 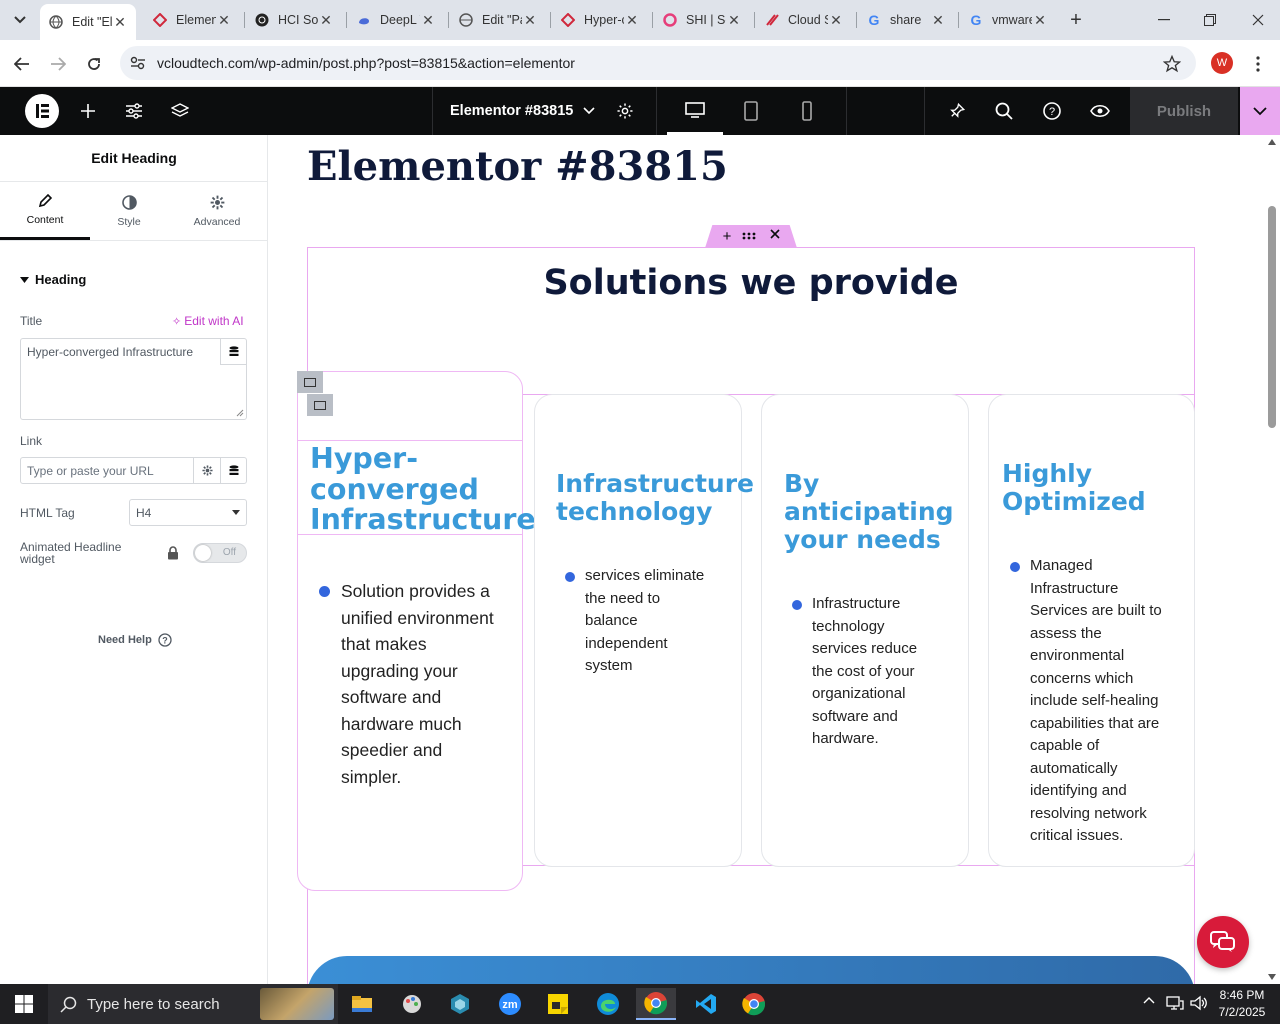 What do you see at coordinates (214, 321) in the screenshot?
I see `edit-with-ai-label: Edit with AI` at bounding box center [214, 321].